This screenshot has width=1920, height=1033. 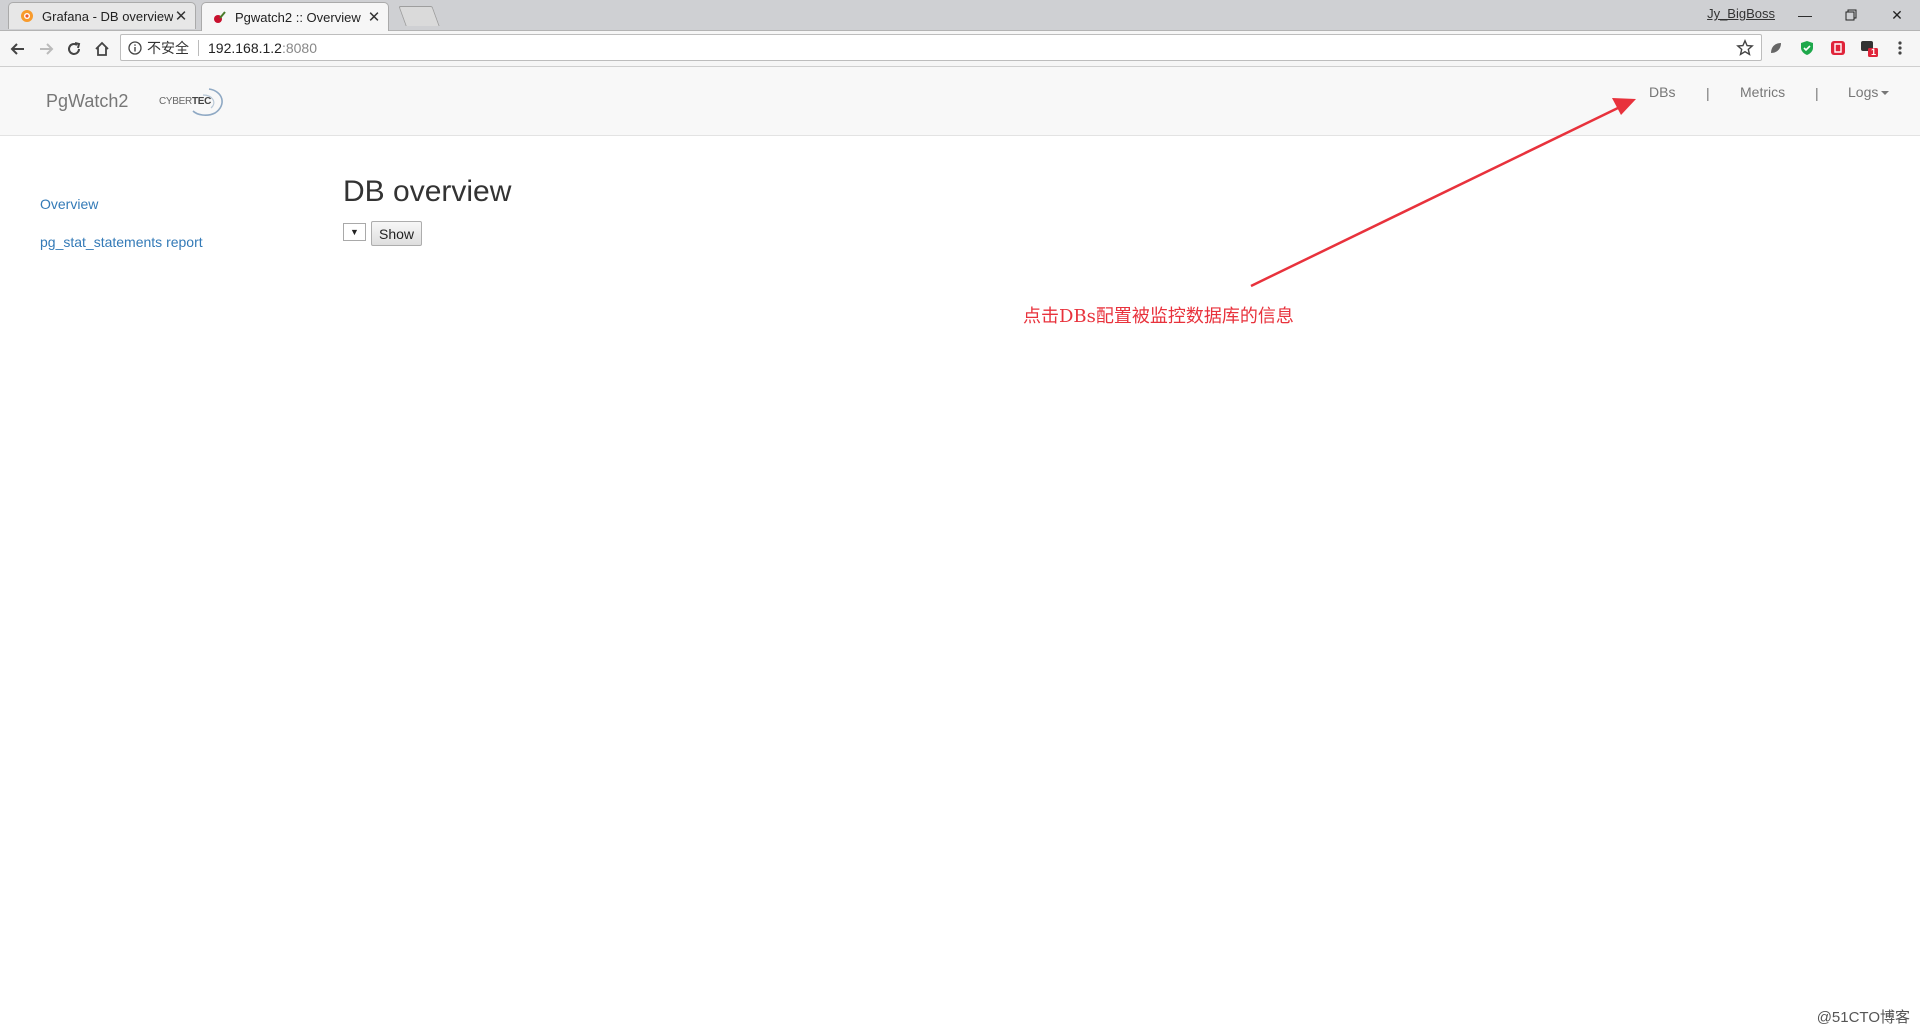 I want to click on tab-title: Grafana - DB overview, so click(x=107, y=16).